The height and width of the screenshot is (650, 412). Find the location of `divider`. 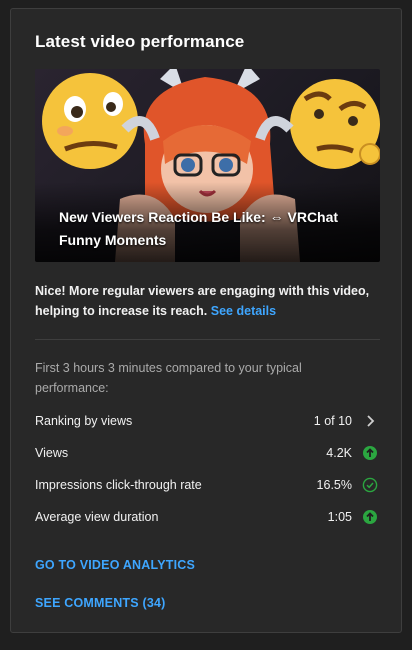

divider is located at coordinates (207, 339).